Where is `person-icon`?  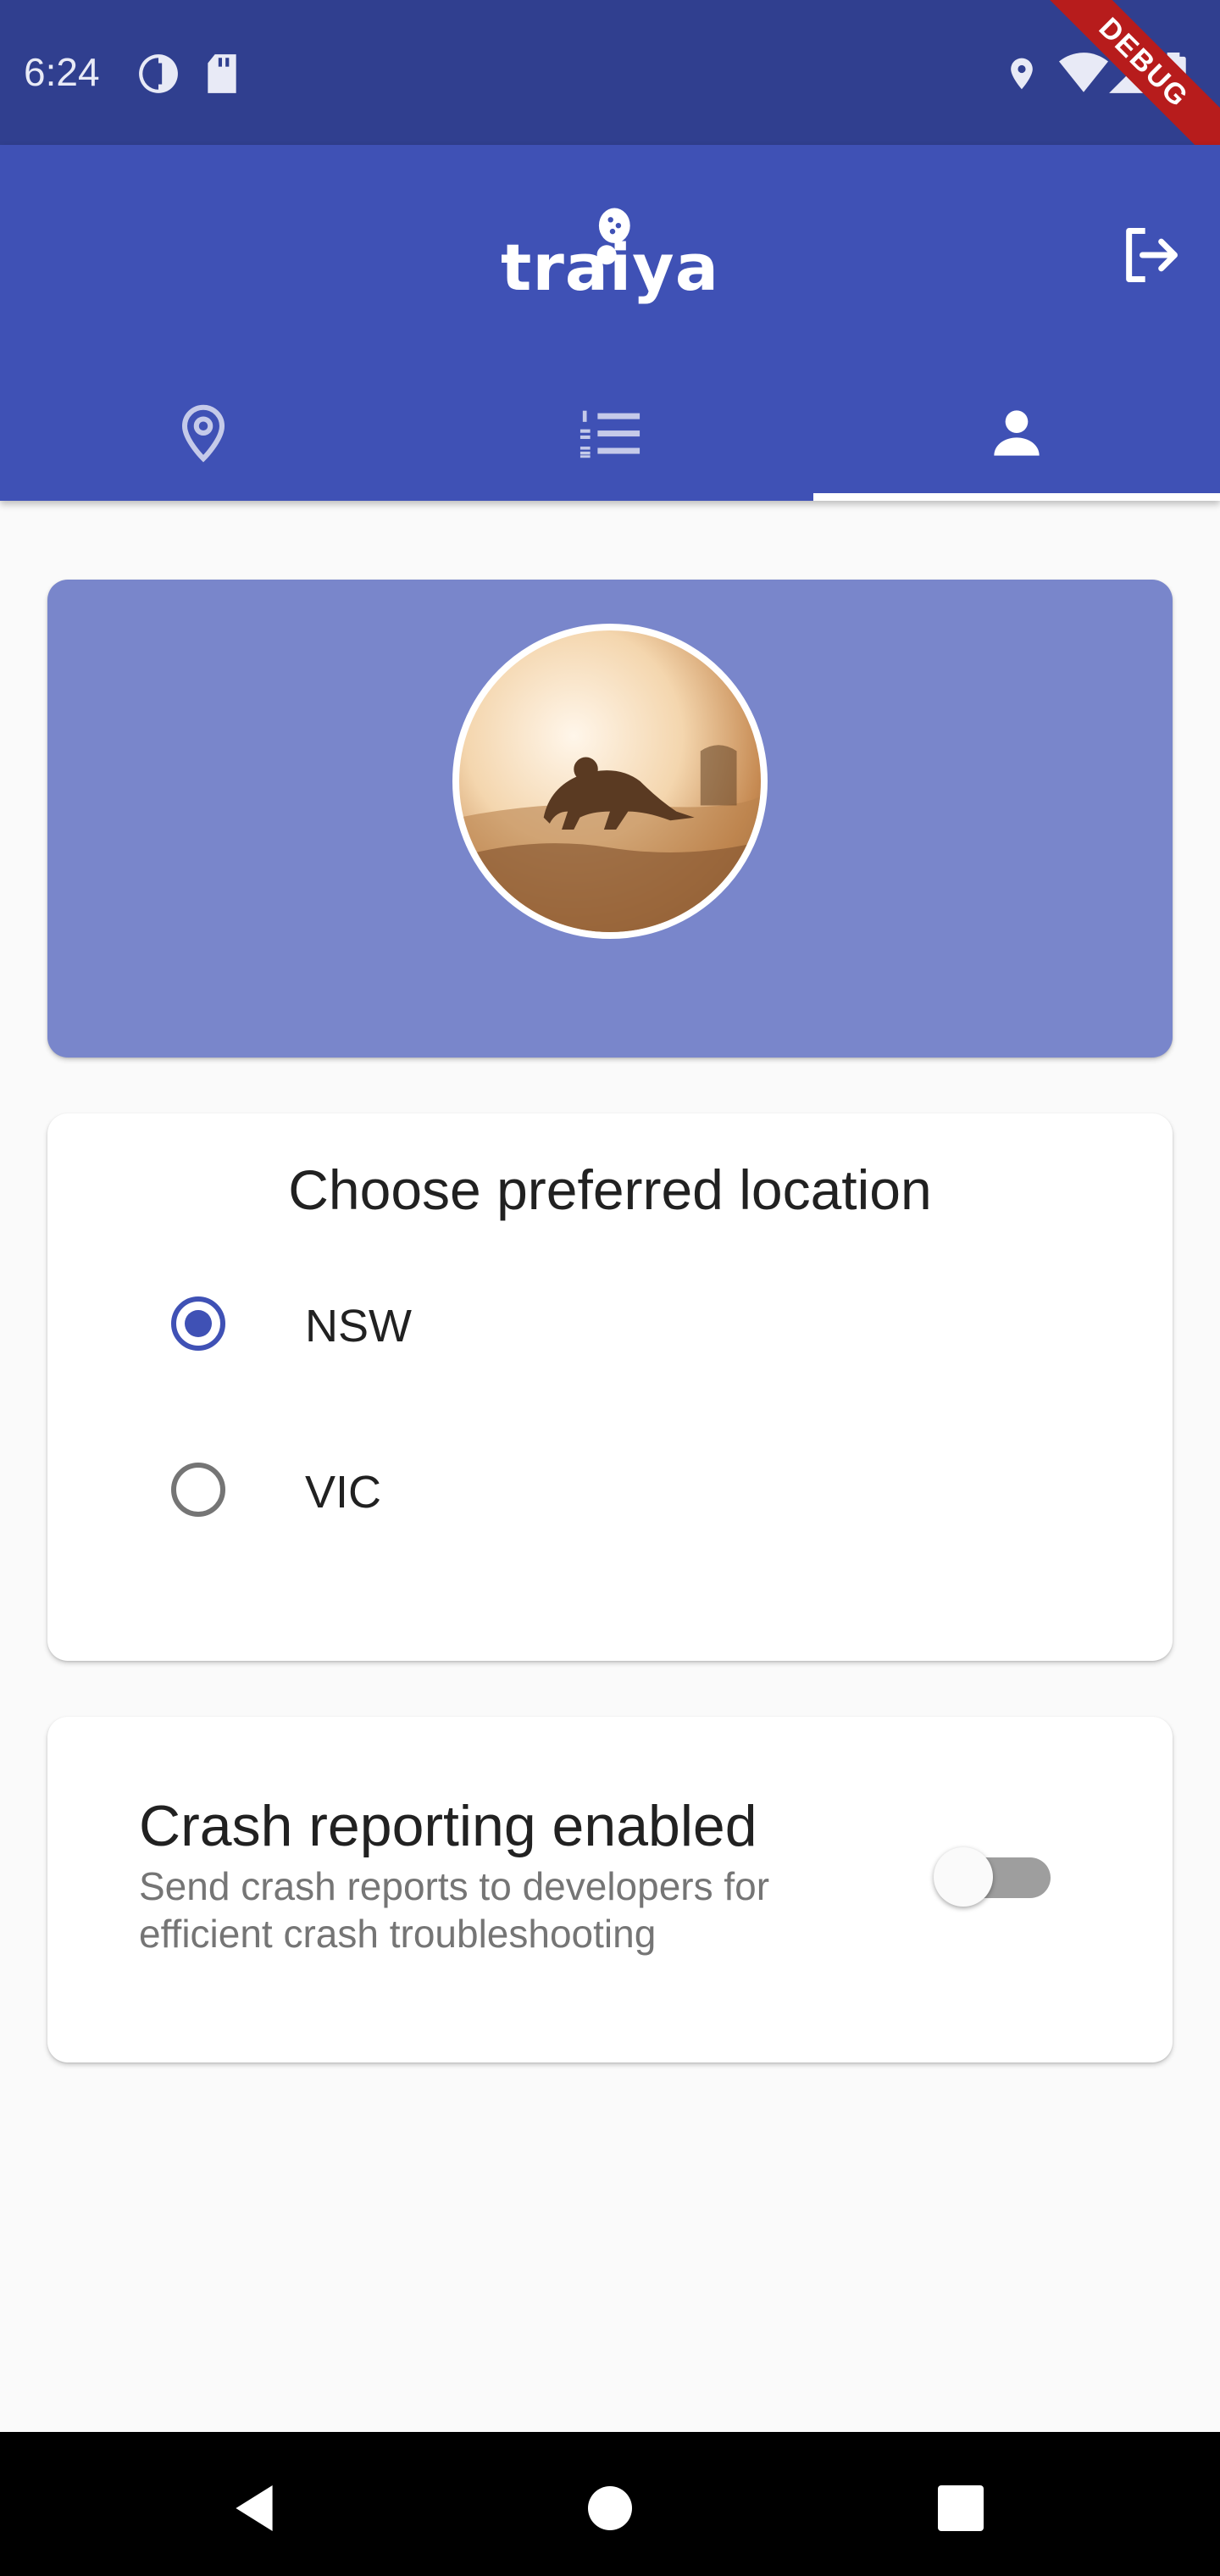
person-icon is located at coordinates (1017, 433).